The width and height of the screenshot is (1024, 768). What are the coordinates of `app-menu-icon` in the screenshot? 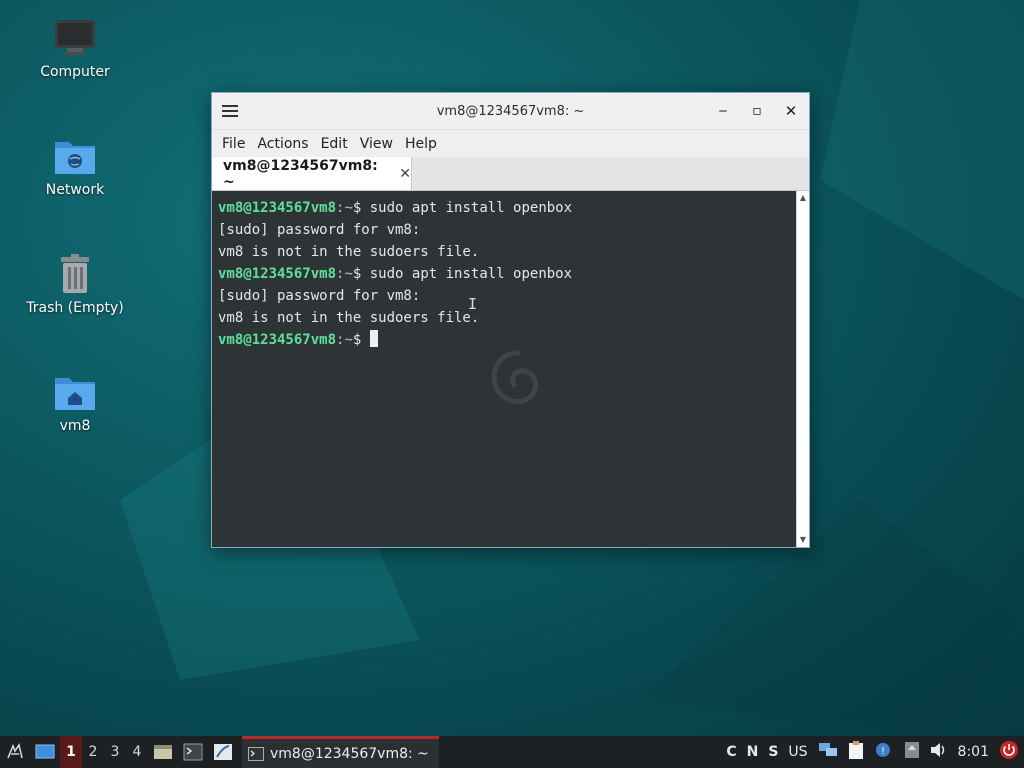 It's located at (15, 752).